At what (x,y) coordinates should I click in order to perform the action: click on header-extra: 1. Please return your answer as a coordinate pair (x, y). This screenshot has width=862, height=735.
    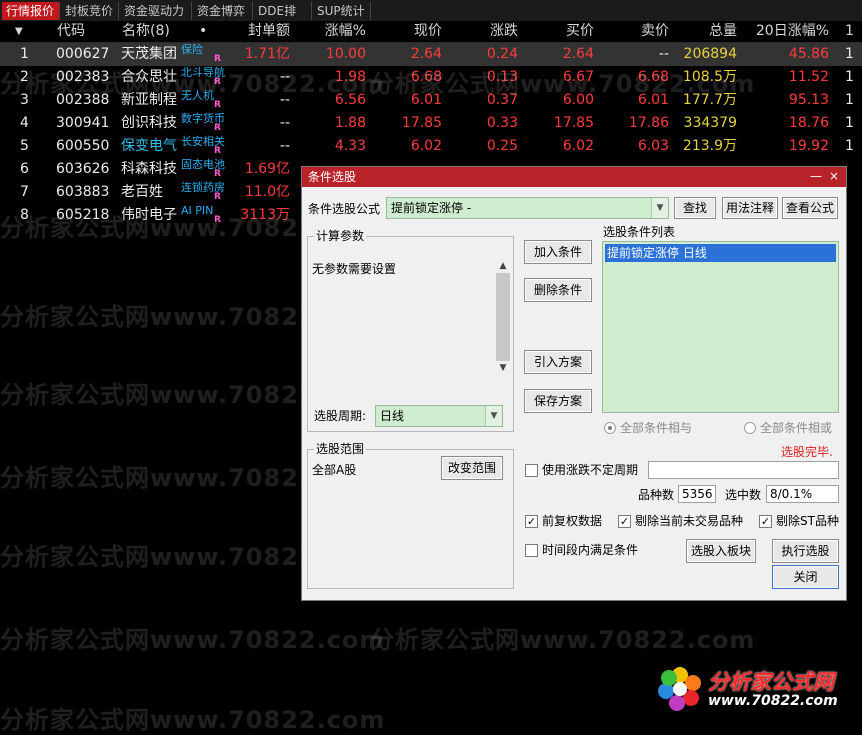
    Looking at the image, I should click on (849, 31).